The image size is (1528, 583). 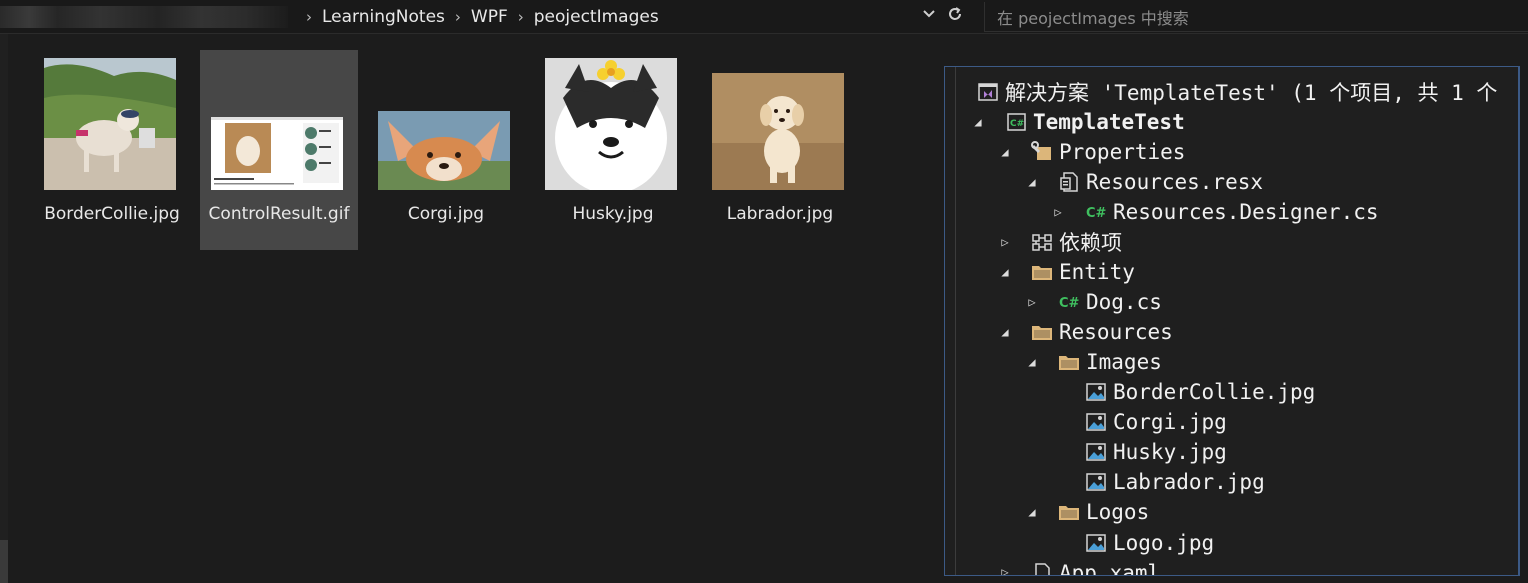 I want to click on tree-node-dog-cs: C# Dog.cs, so click(x=1110, y=302).